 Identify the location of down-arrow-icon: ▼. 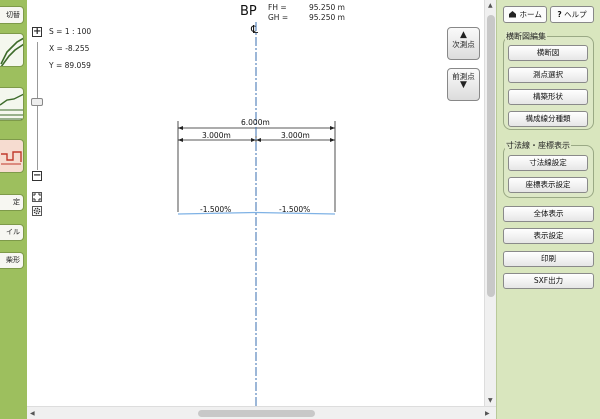
(463, 85).